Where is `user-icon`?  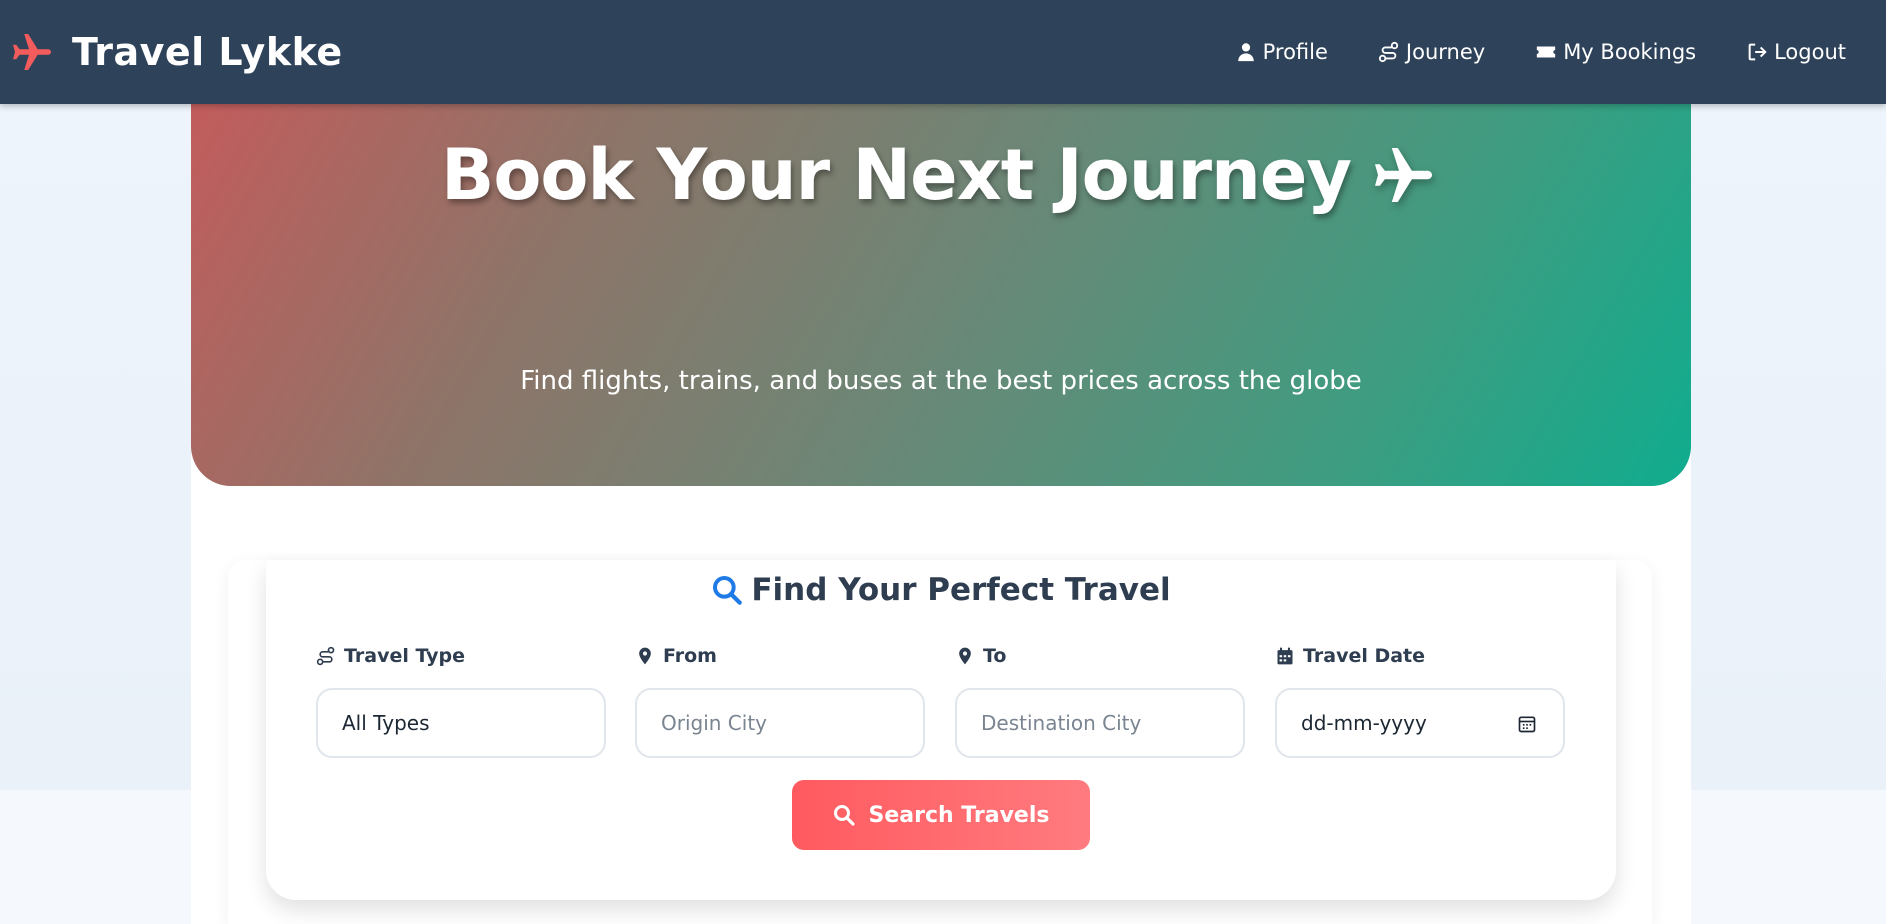
user-icon is located at coordinates (1245, 52).